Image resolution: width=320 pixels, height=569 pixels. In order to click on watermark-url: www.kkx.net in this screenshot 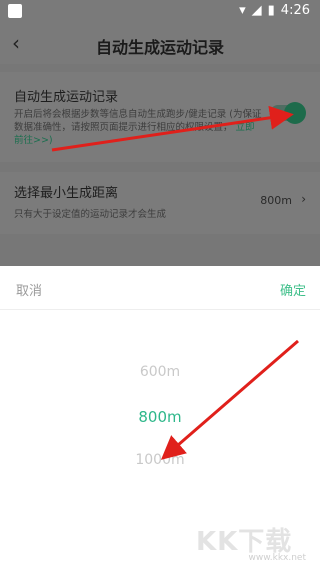, I will do `click(277, 558)`.